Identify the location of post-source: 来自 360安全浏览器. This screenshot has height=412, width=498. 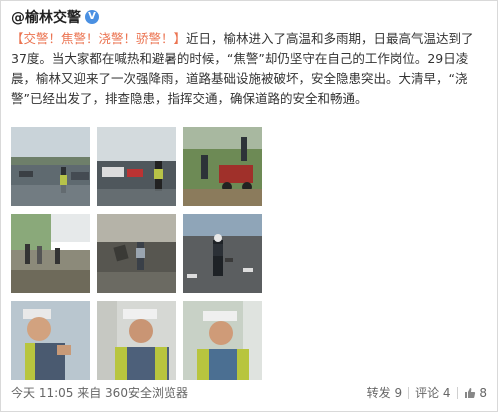
(132, 393).